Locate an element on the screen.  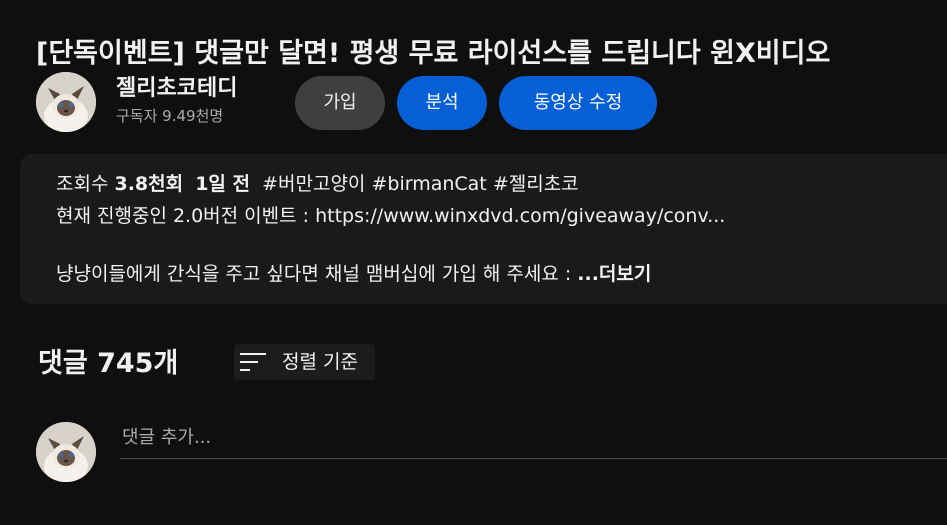
hashtag-link: #버만고양이 is located at coordinates (313, 184).